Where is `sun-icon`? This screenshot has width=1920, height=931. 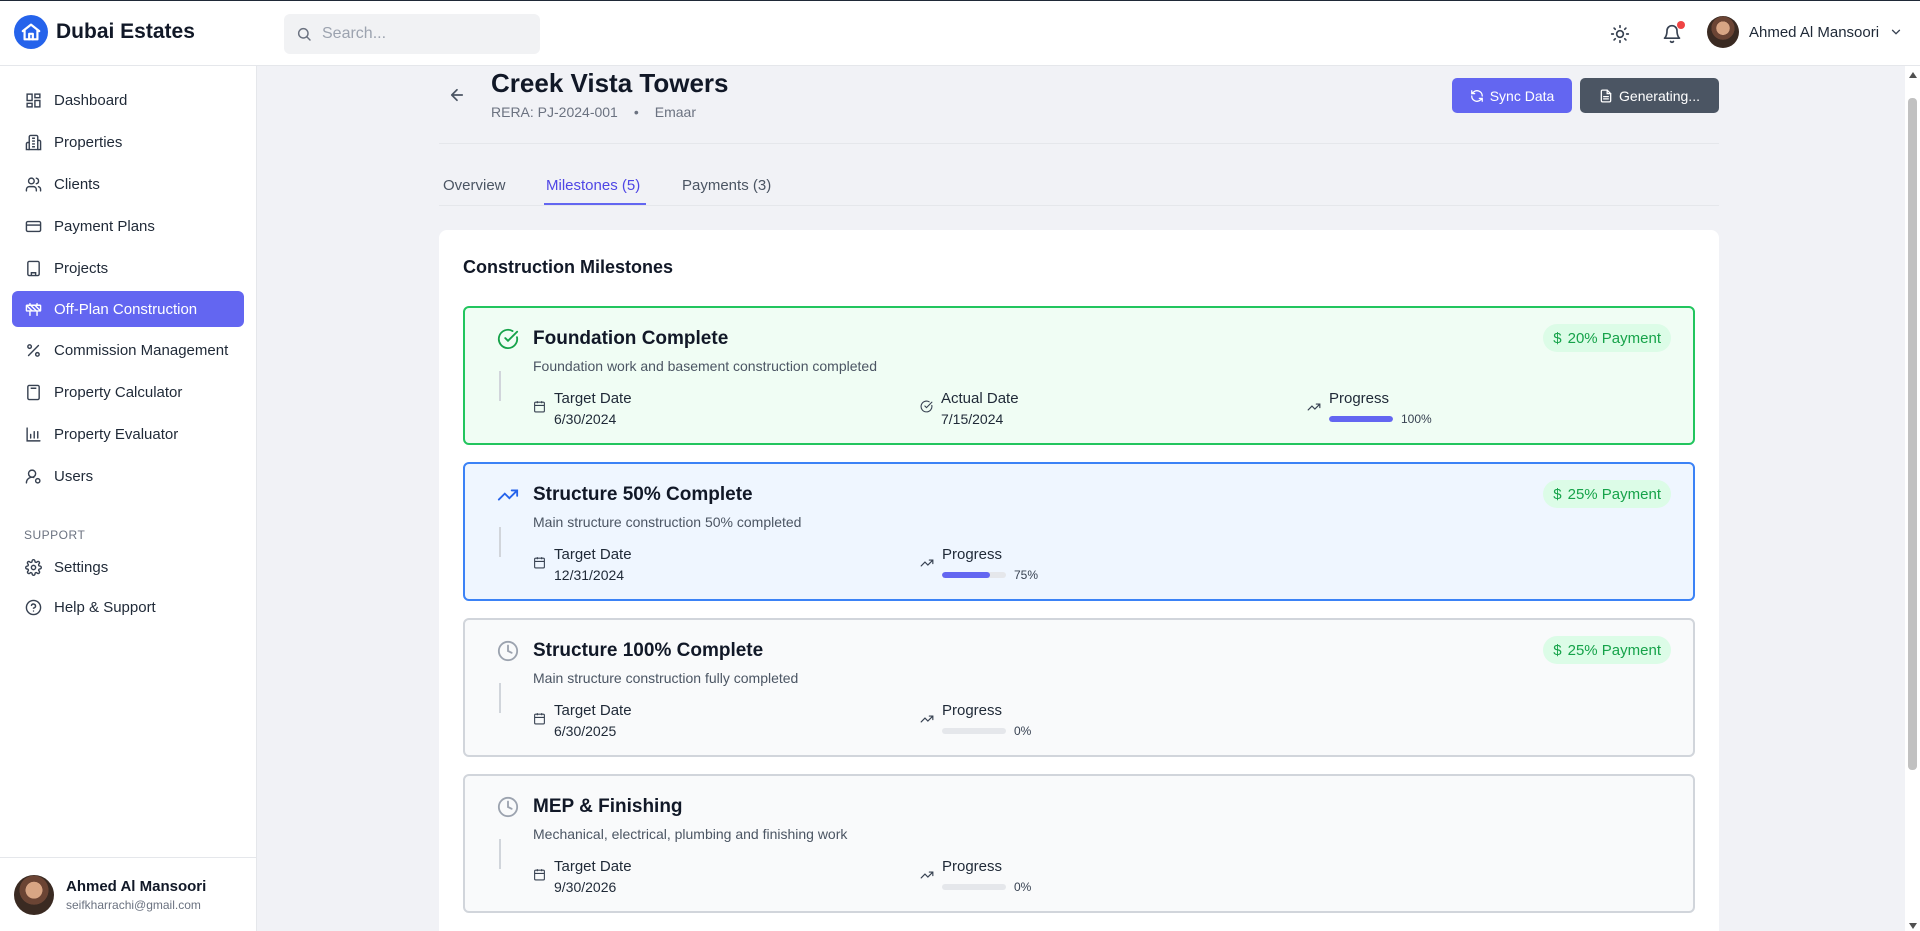
sun-icon is located at coordinates (1620, 34).